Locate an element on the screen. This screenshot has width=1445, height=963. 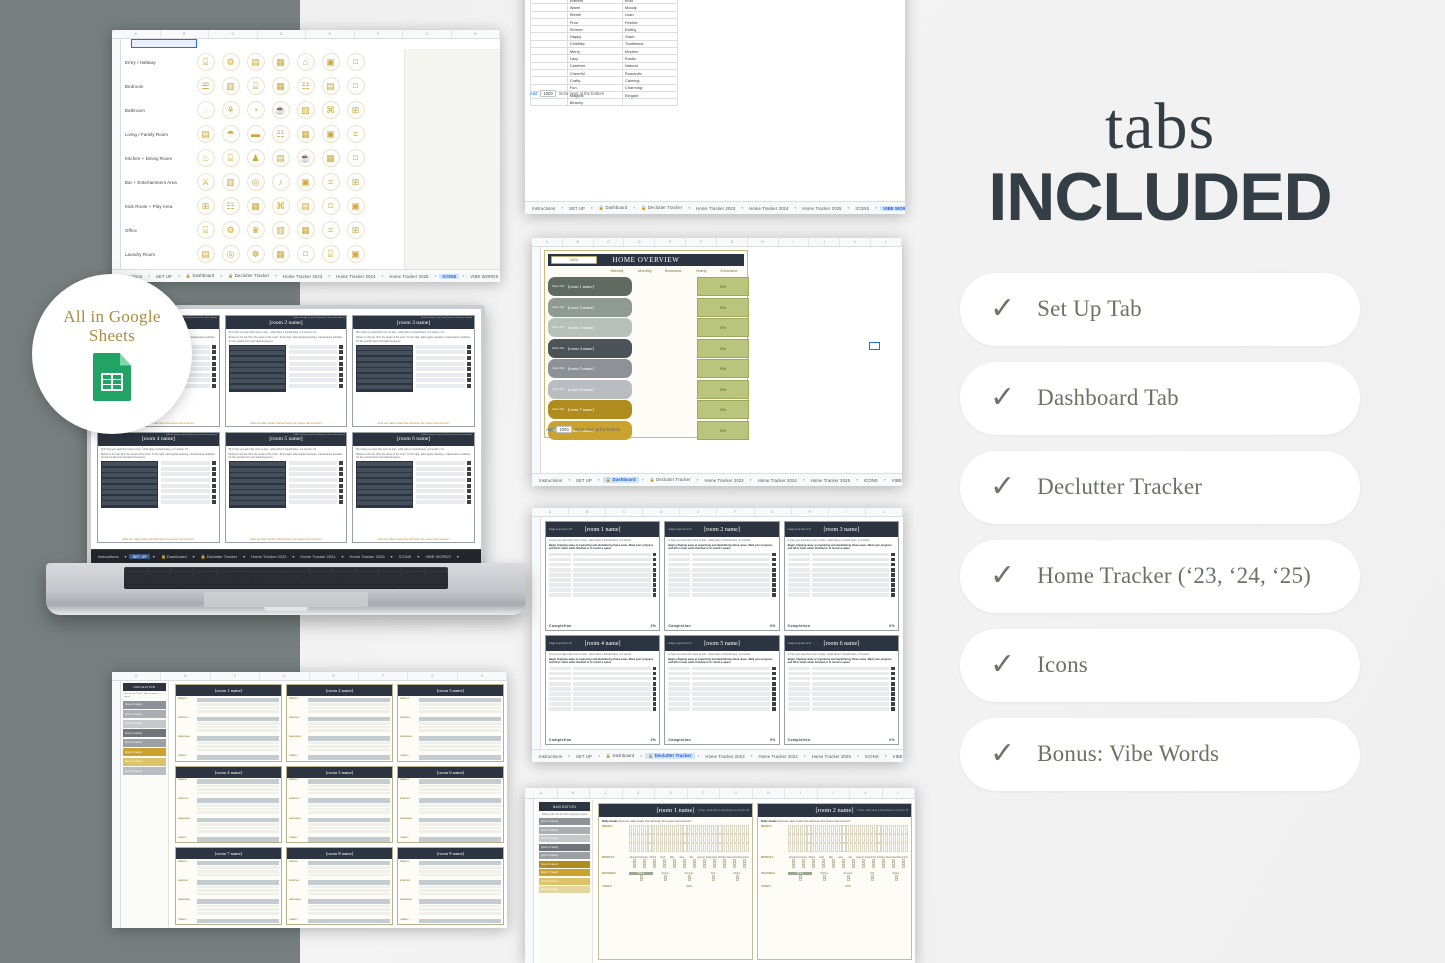
dashboard-room-row: Select Tab: [room 6 name] is located at coordinates (590, 389).